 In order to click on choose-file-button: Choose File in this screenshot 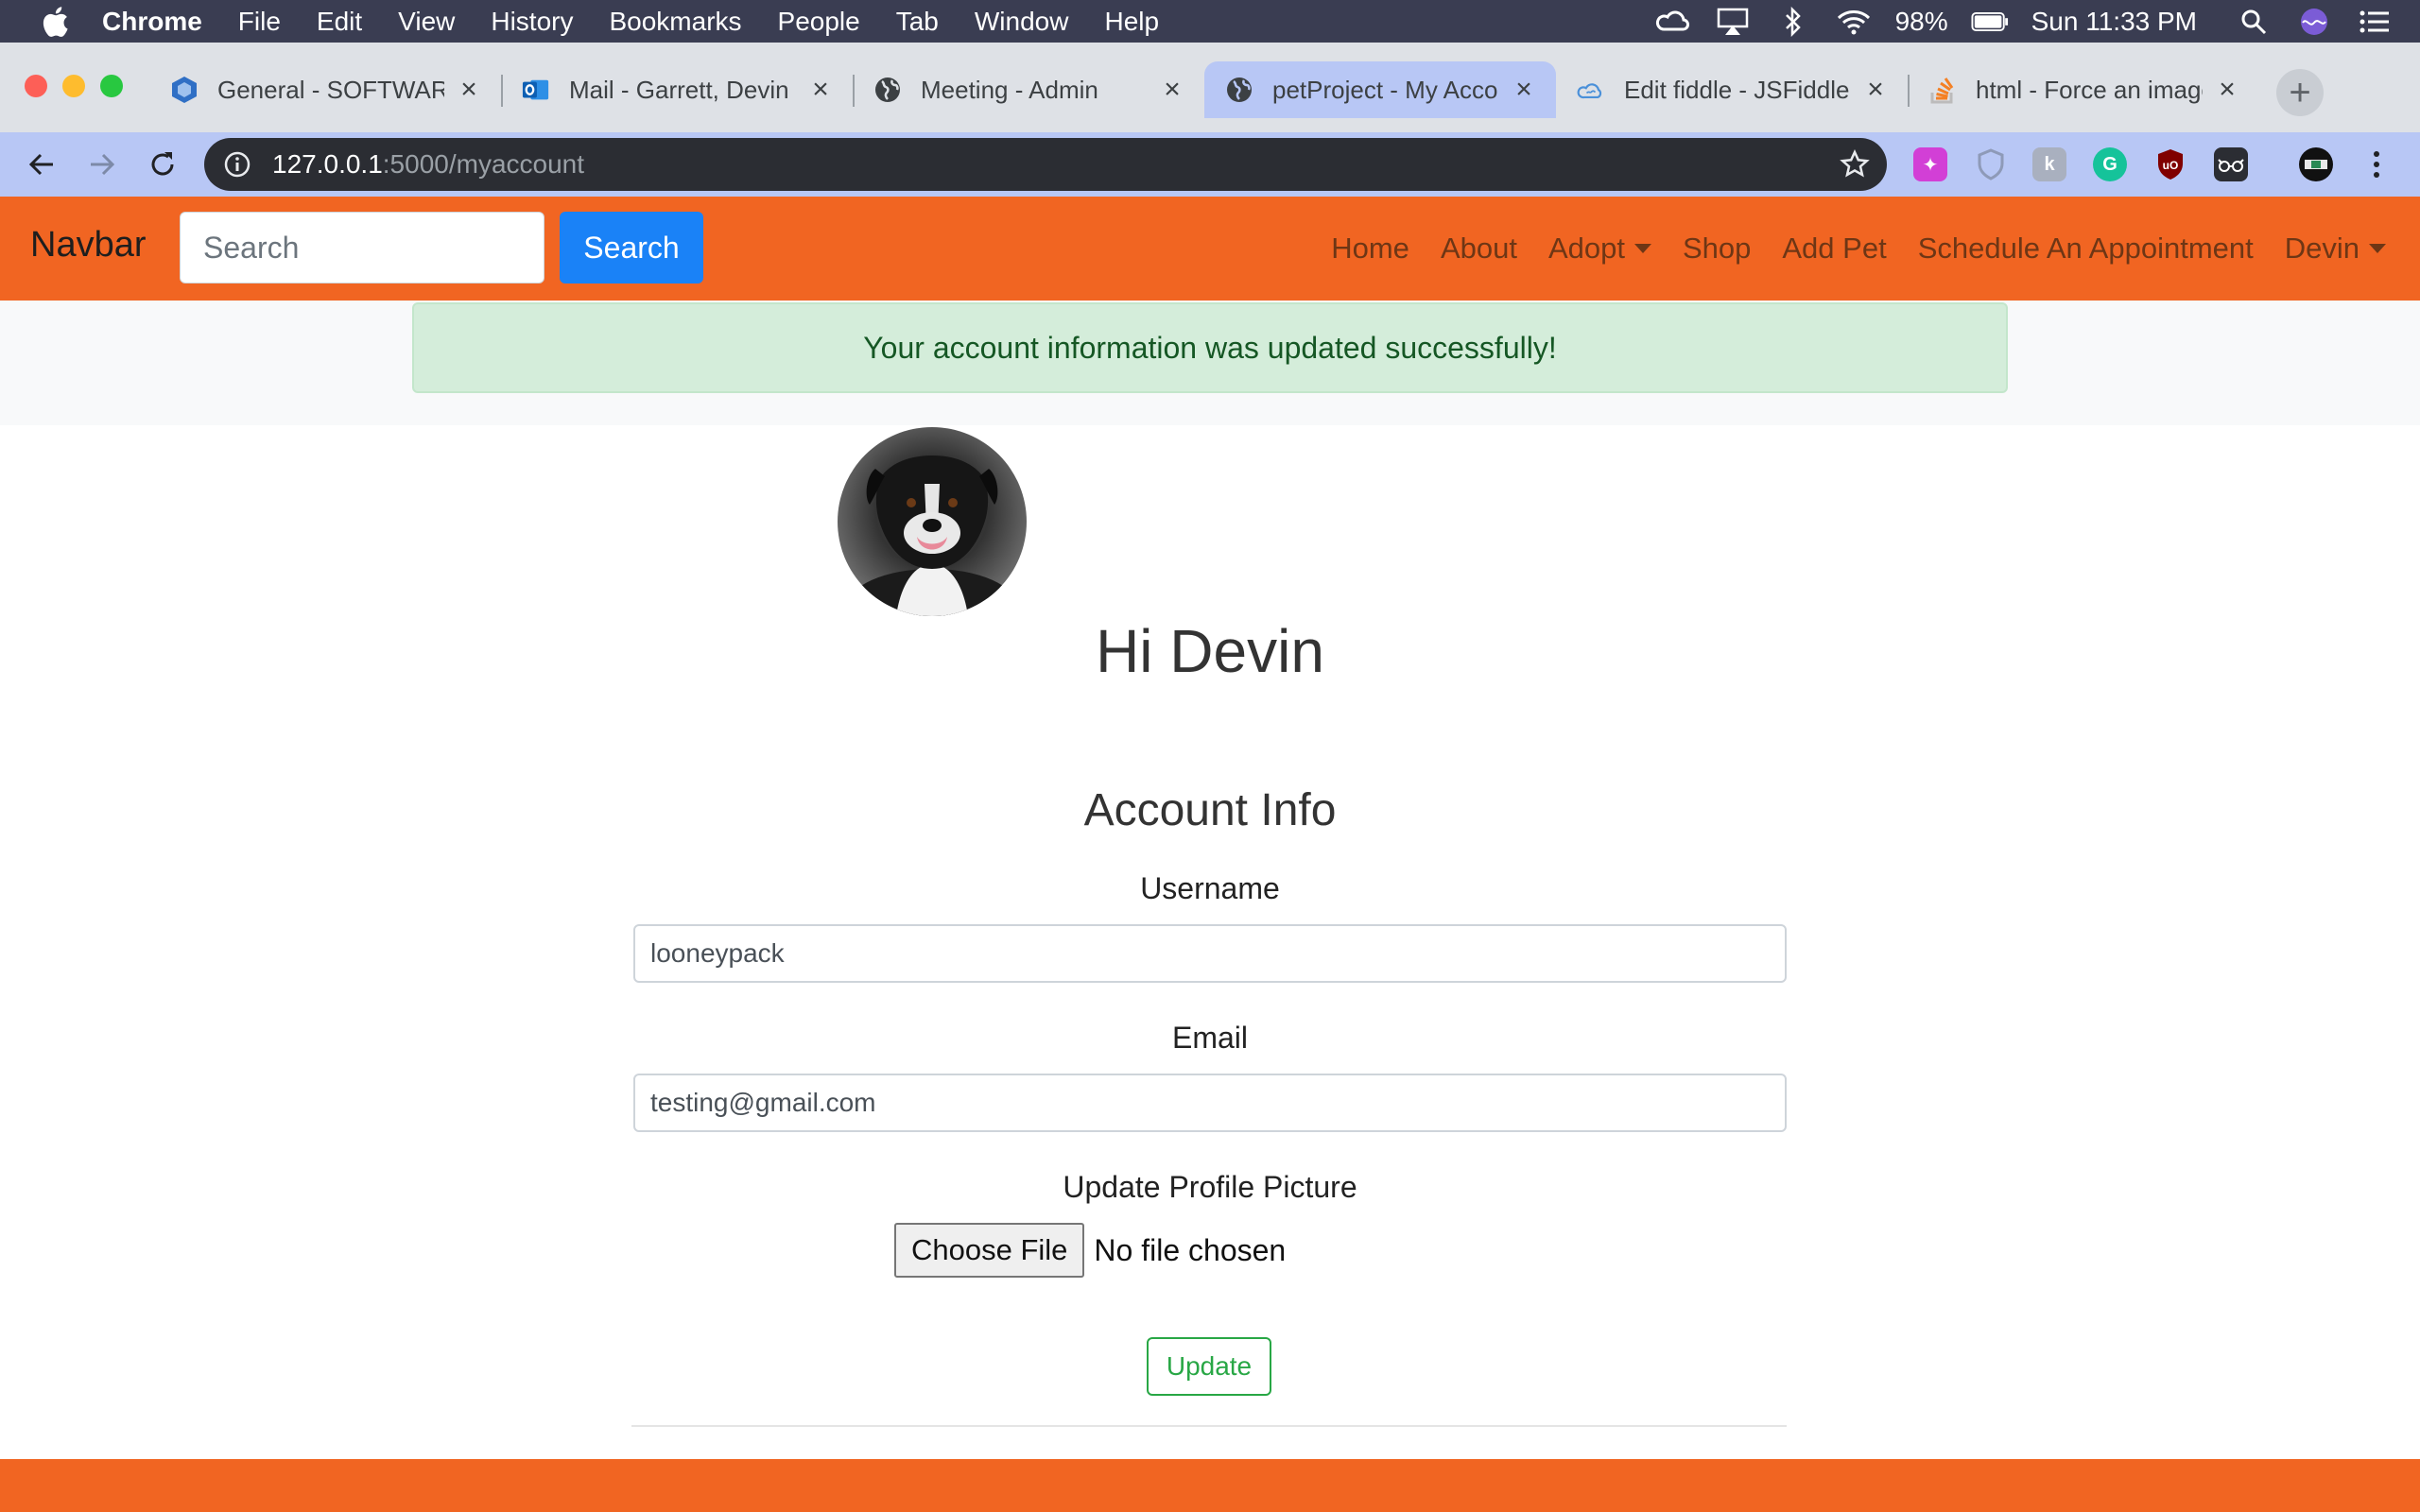, I will do `click(990, 1250)`.